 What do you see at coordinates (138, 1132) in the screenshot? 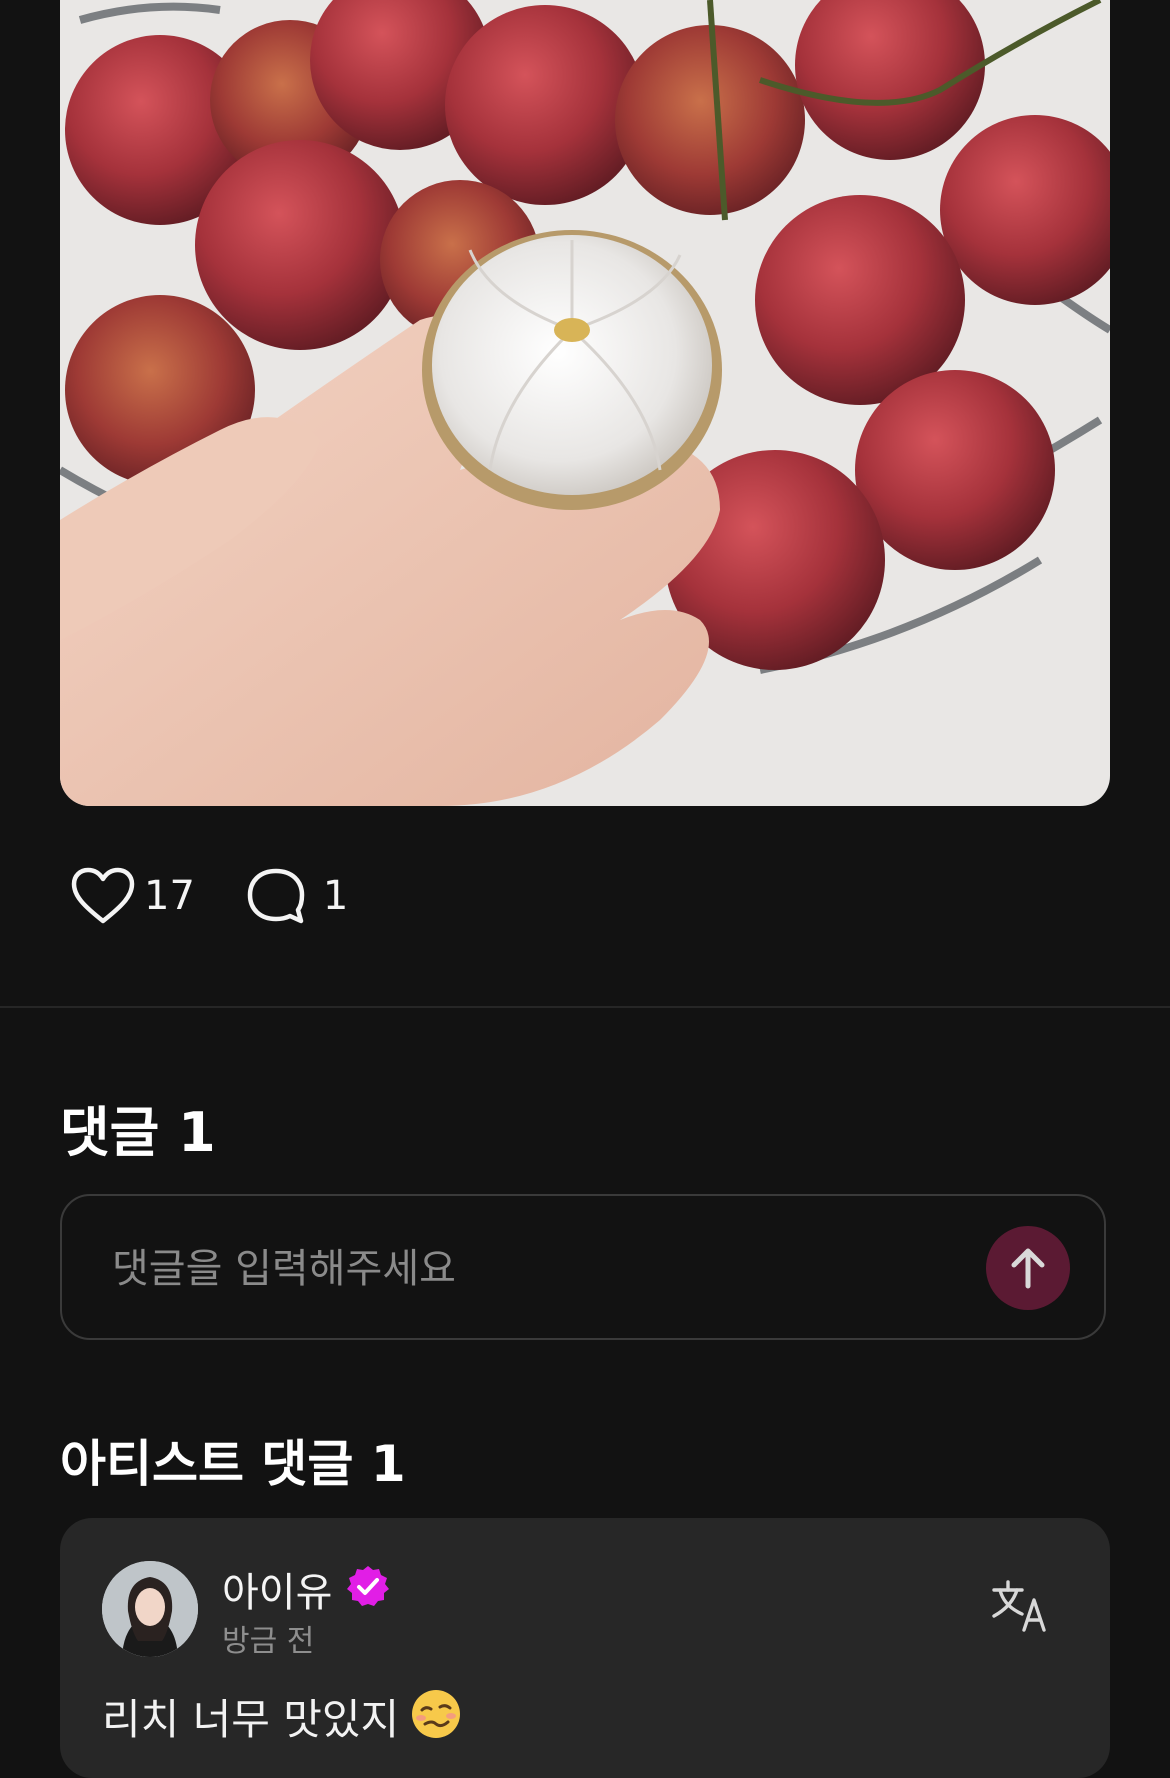
I see `comments-title: 댓글 1` at bounding box center [138, 1132].